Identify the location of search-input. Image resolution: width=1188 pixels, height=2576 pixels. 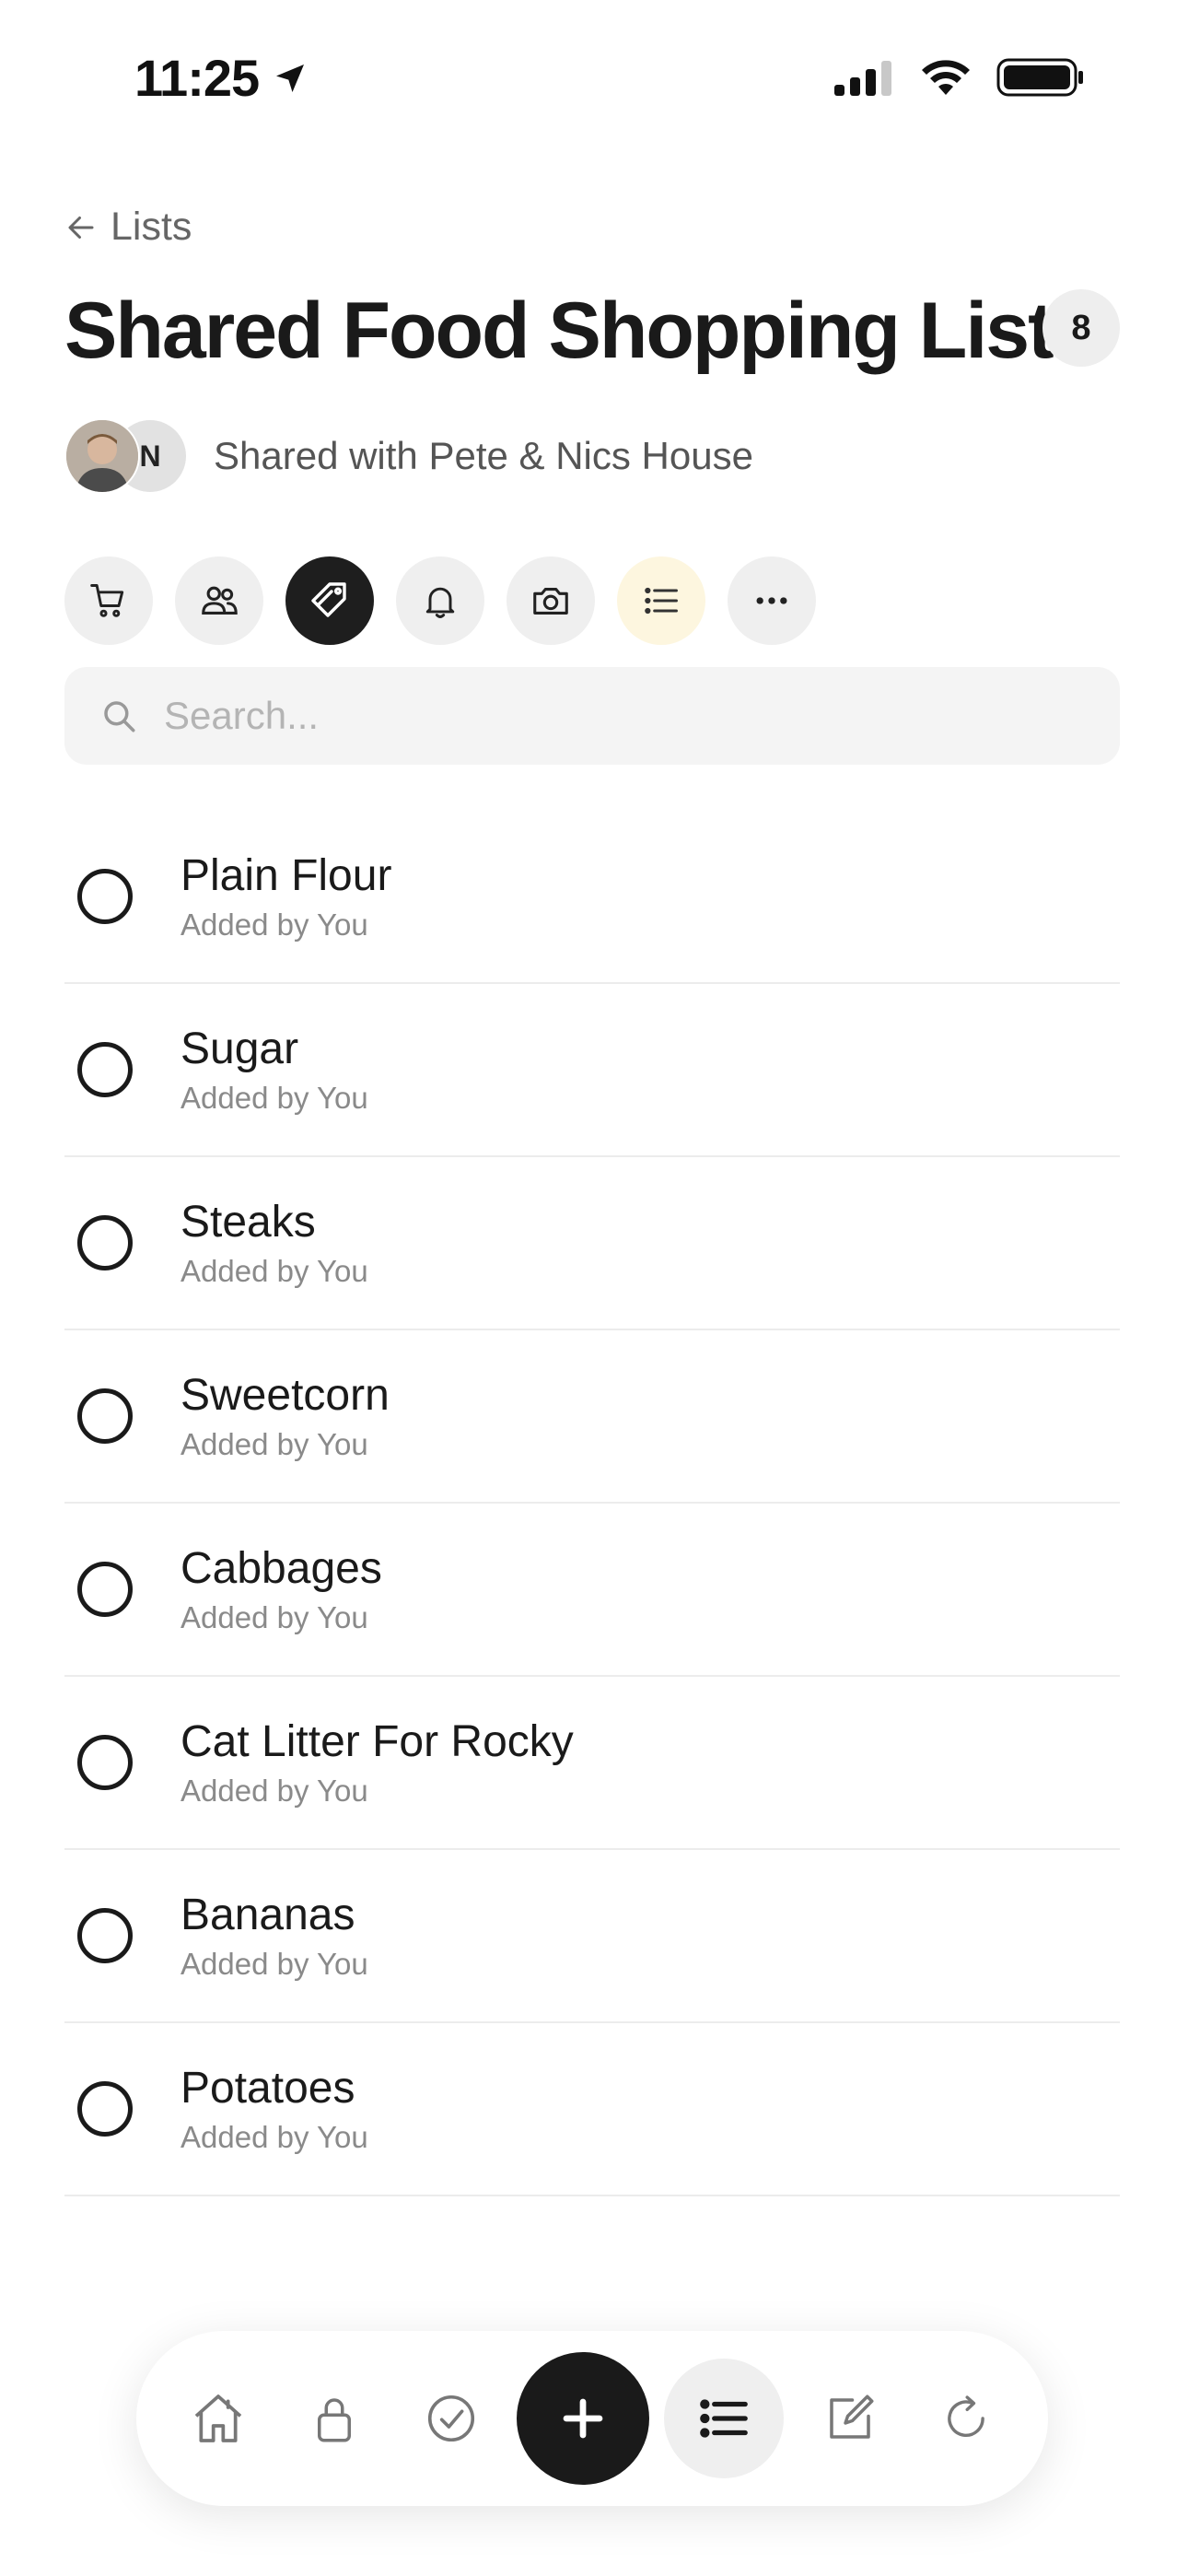
(578, 716).